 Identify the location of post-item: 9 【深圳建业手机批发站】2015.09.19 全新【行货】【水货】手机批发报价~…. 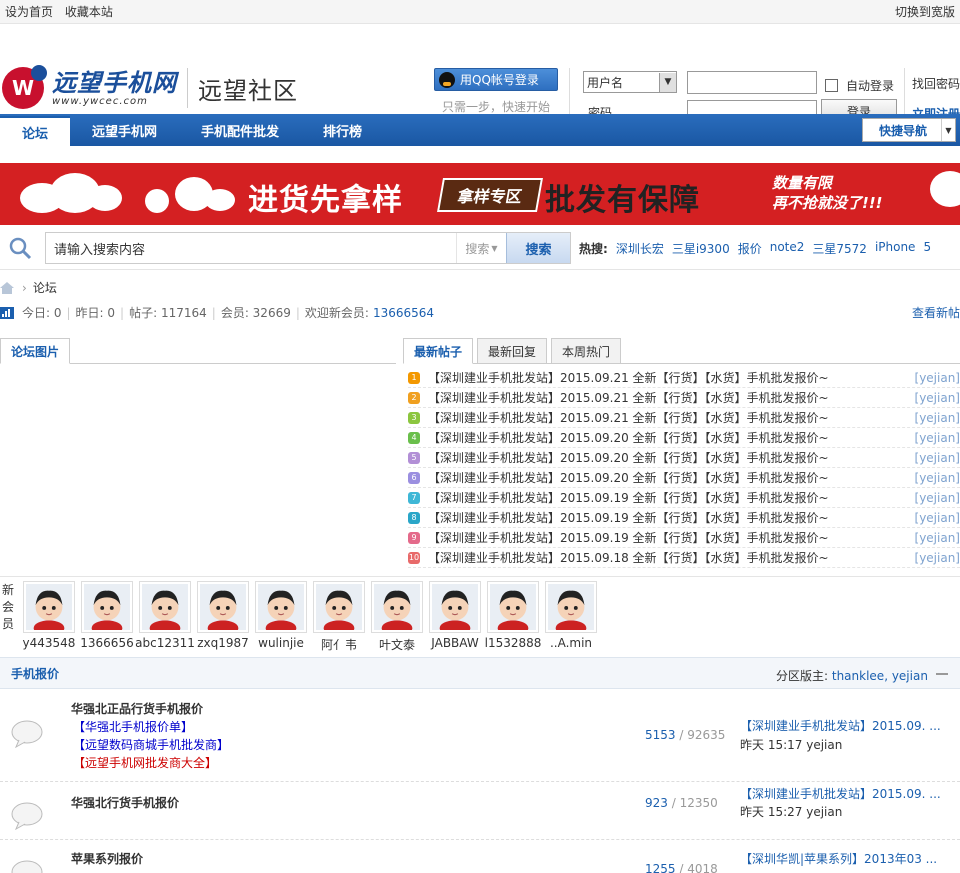
(684, 538).